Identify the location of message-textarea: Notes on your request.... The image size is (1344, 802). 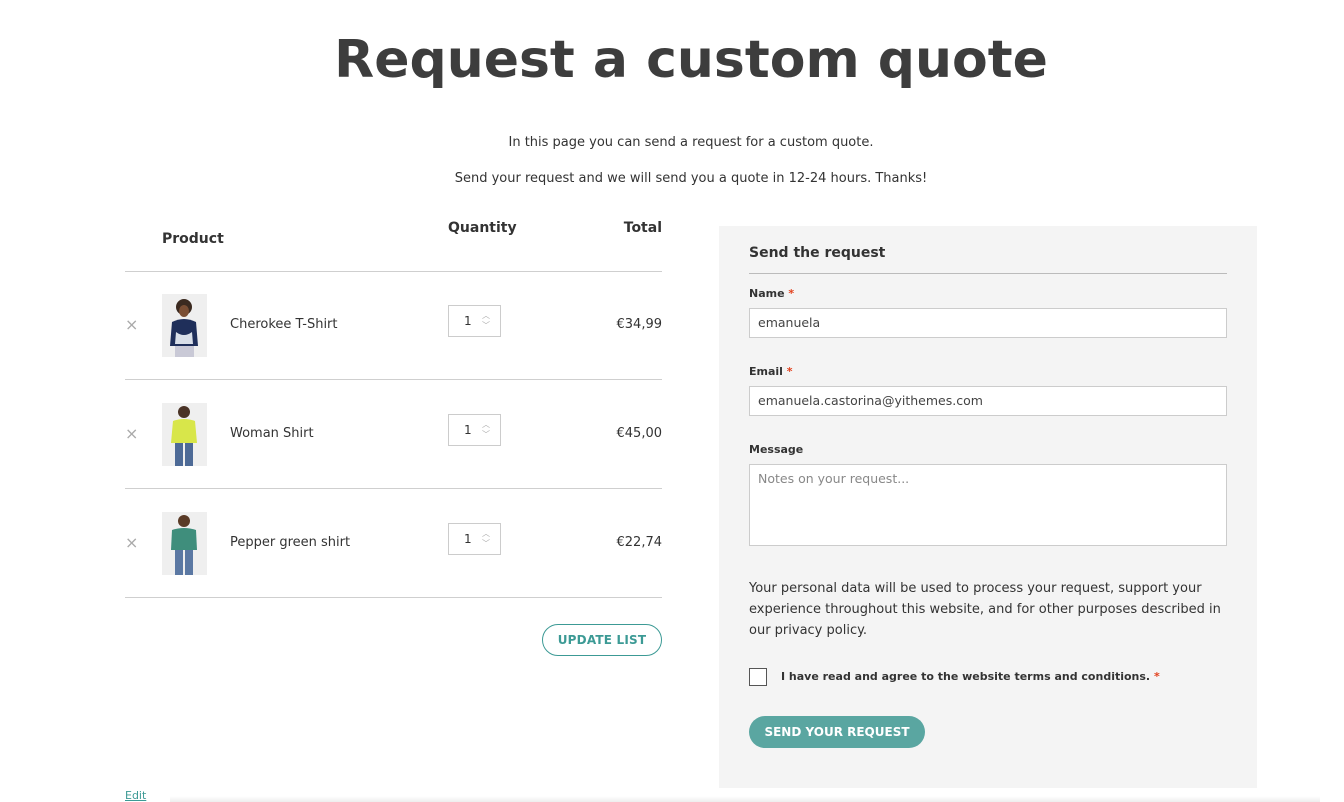
(988, 505).